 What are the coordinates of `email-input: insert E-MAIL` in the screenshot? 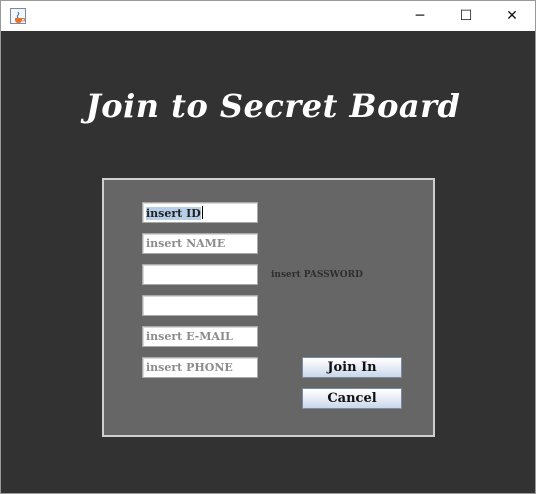 It's located at (200, 336).